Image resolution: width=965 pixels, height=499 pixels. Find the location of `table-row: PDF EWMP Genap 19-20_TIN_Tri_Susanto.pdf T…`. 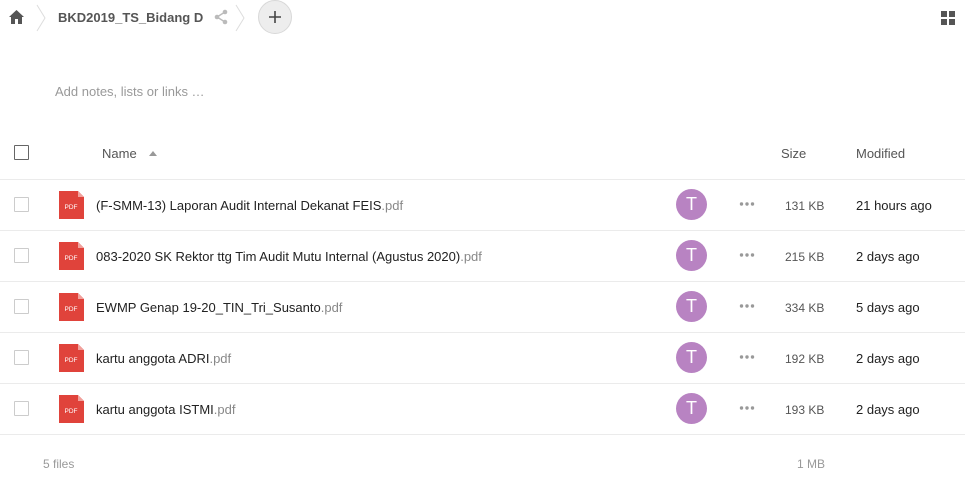

table-row: PDF EWMP Genap 19-20_TIN_Tri_Susanto.pdf T… is located at coordinates (482, 307).